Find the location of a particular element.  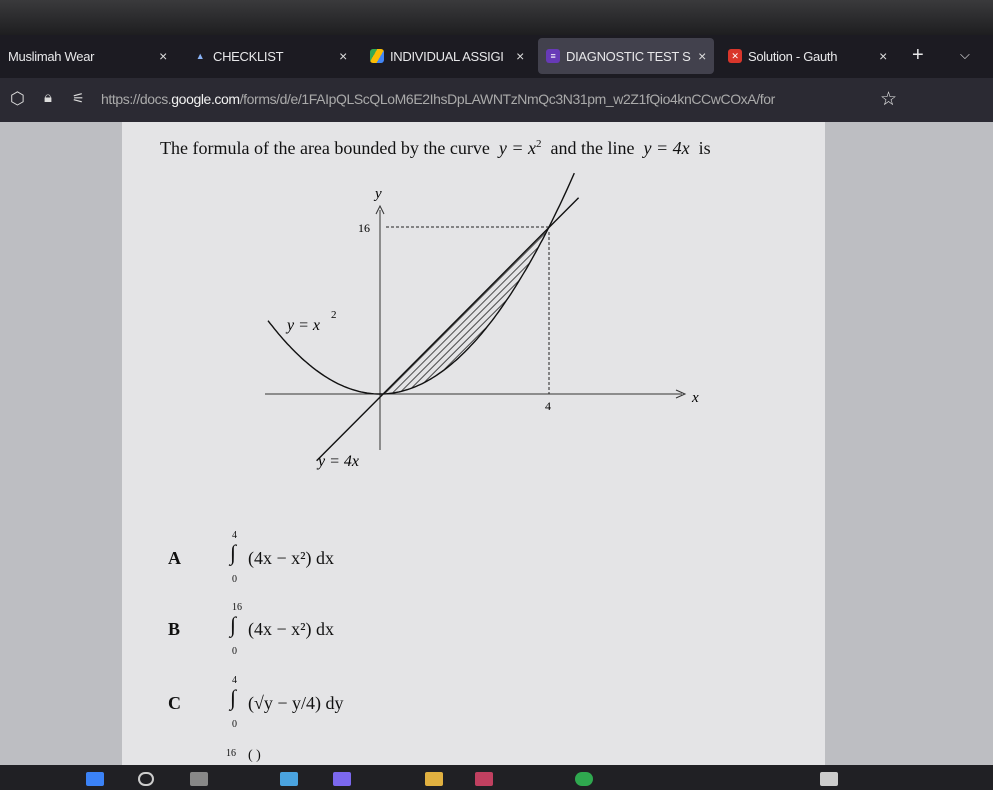

option-letter: A is located at coordinates (174, 558).